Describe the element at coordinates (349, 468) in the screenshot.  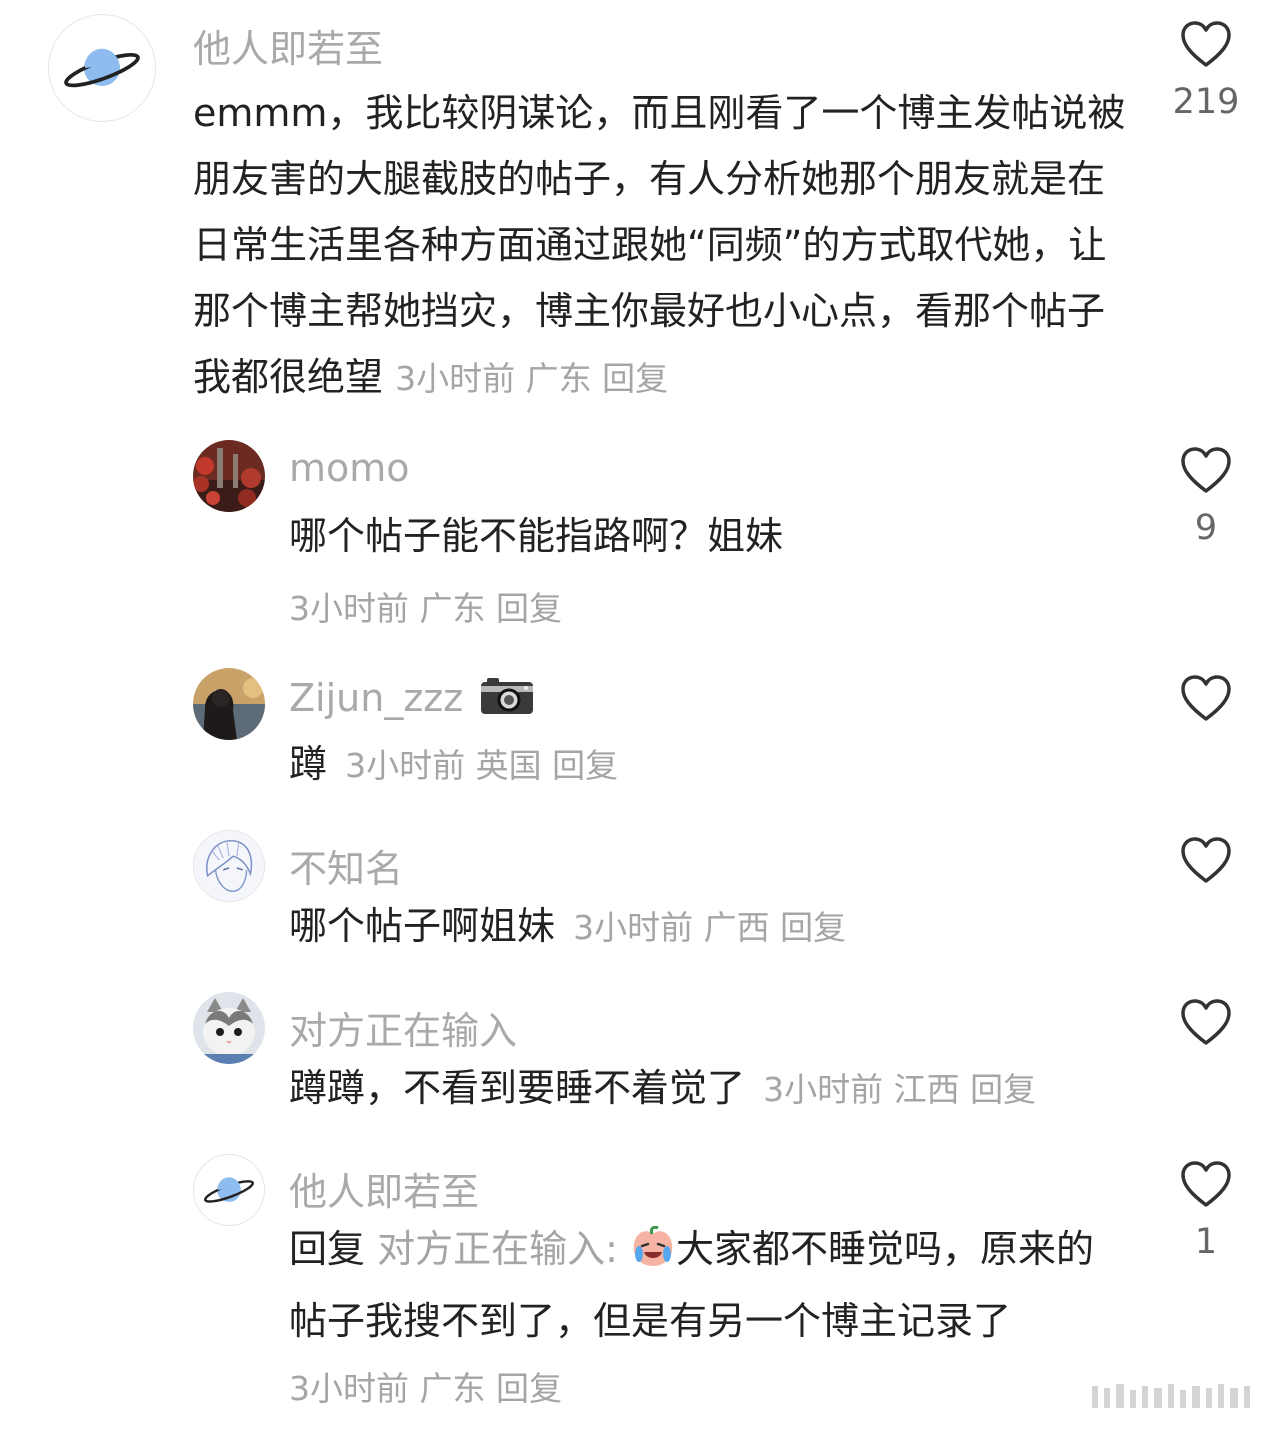
I see `reply-username: momo` at that location.